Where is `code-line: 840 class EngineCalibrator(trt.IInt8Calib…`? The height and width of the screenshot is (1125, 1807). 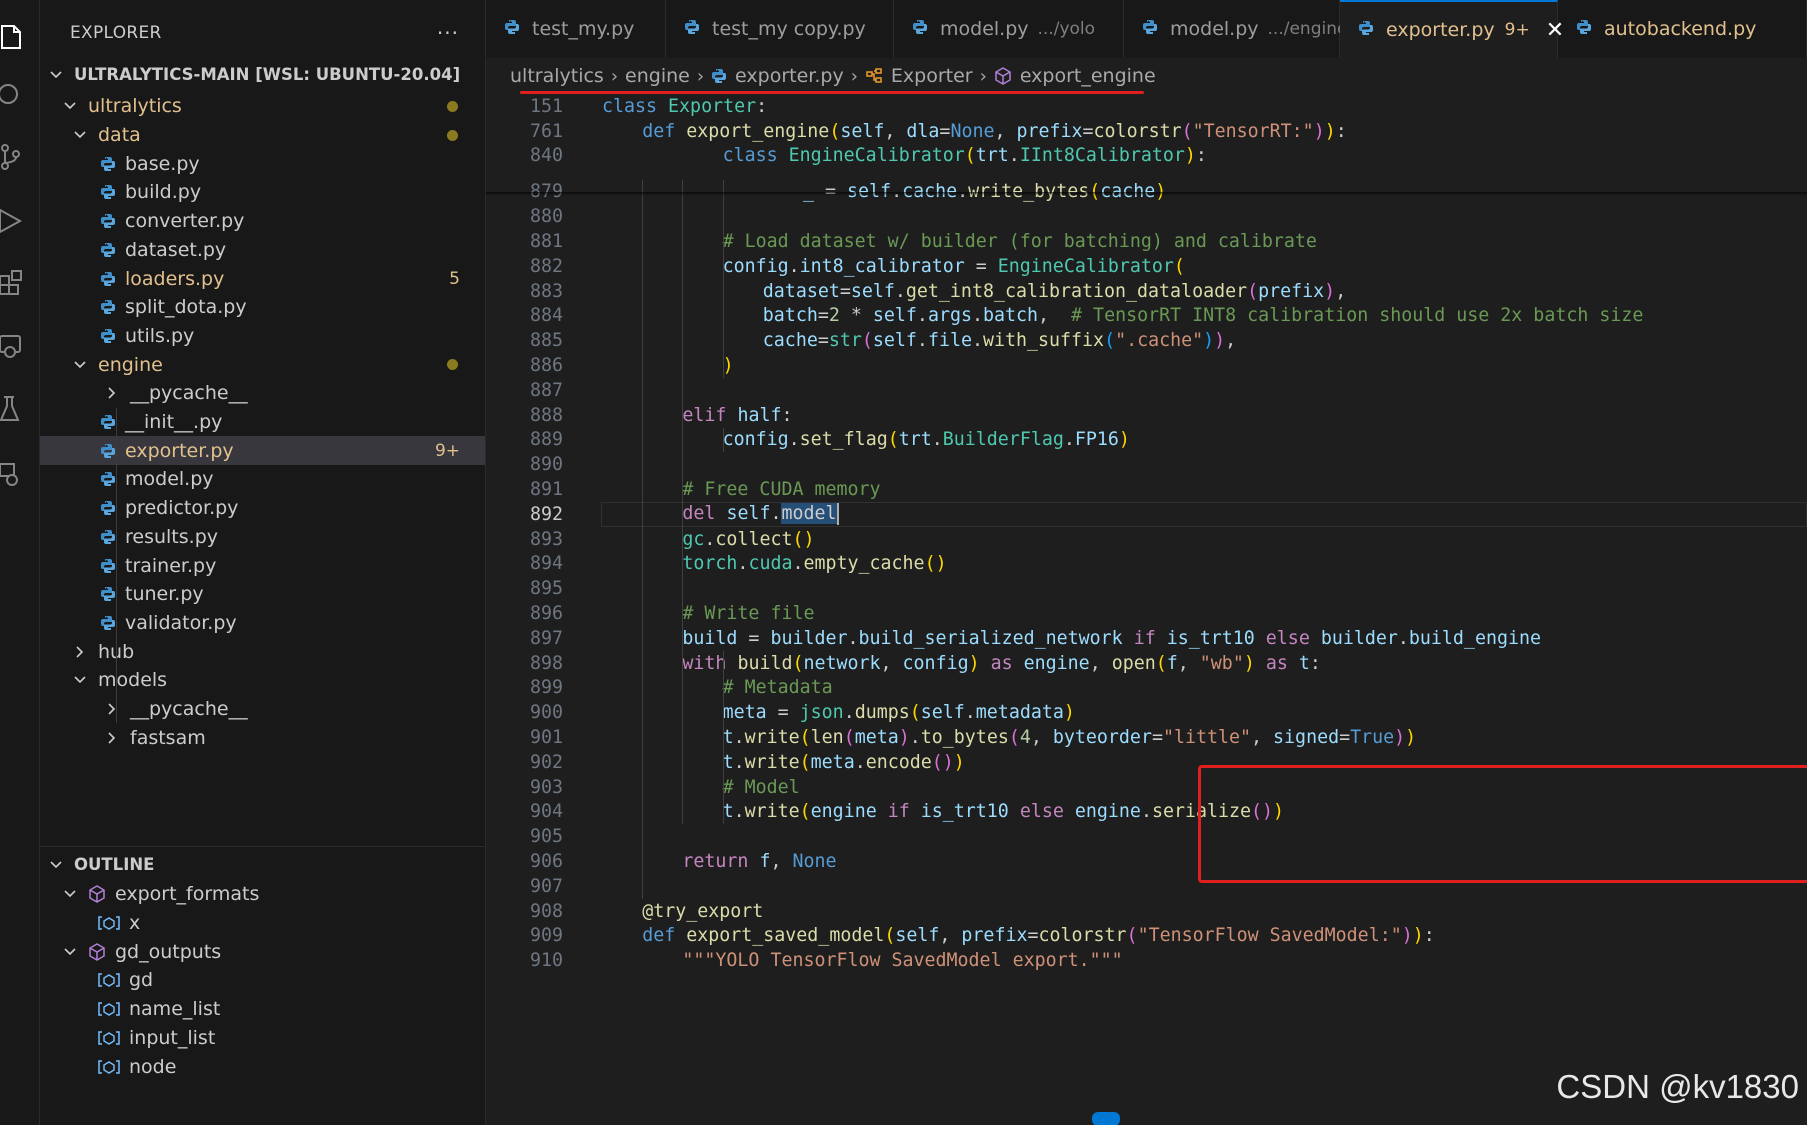 code-line: 840 class EngineCalibrator(trt.IInt8Calib… is located at coordinates (1146, 156).